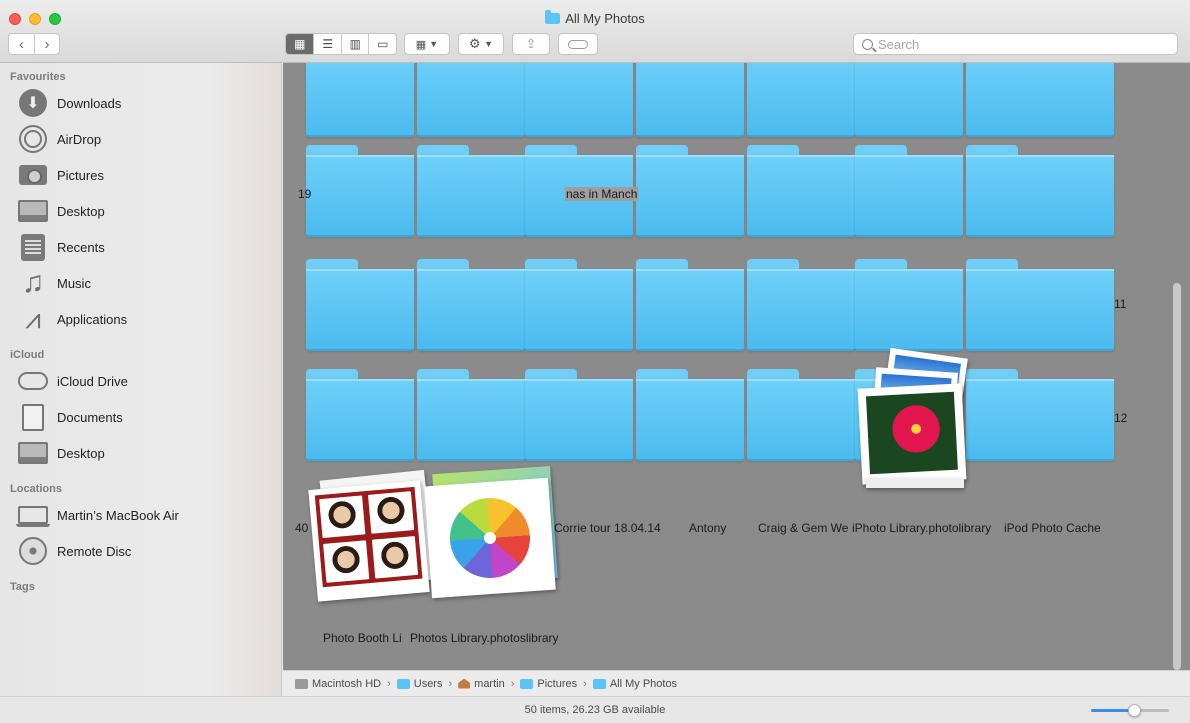 The height and width of the screenshot is (723, 1190). I want to click on photos-app-icon, so click(490, 538).